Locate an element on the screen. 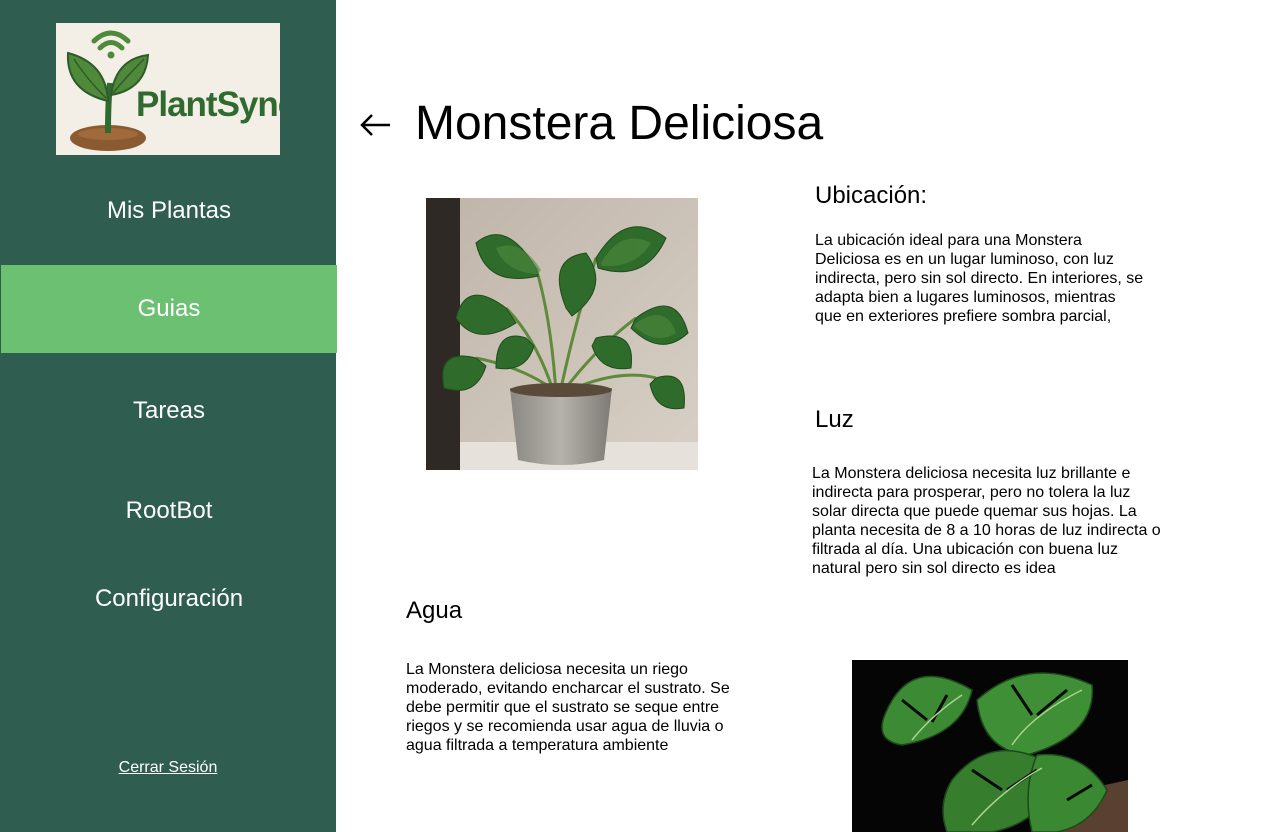 Image resolution: width=1280 pixels, height=832 pixels. section-title-ubicacion: Ubicación: is located at coordinates (871, 195).